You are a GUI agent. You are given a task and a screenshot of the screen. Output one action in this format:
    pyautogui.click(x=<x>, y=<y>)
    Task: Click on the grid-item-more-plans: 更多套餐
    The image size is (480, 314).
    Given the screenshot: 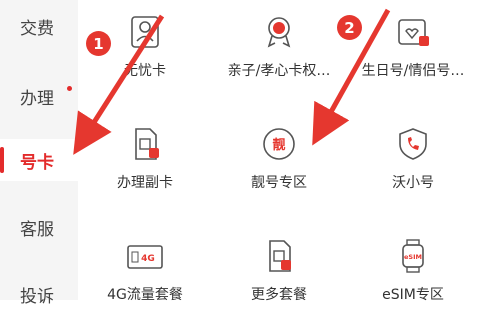 What is the action you would take?
    pyautogui.click(x=279, y=270)
    